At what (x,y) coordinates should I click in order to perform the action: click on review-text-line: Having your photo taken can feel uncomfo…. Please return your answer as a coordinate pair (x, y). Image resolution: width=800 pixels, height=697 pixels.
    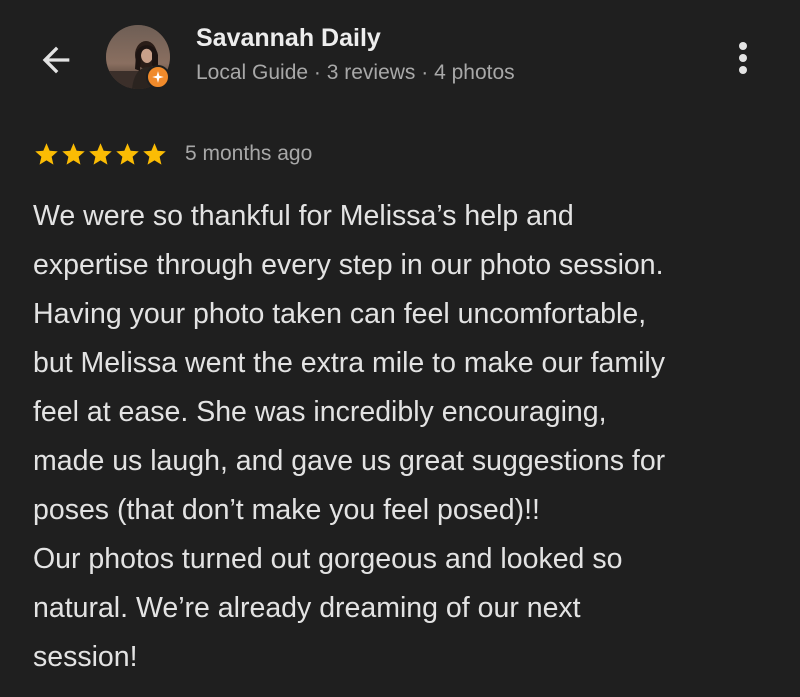
    Looking at the image, I should click on (340, 314).